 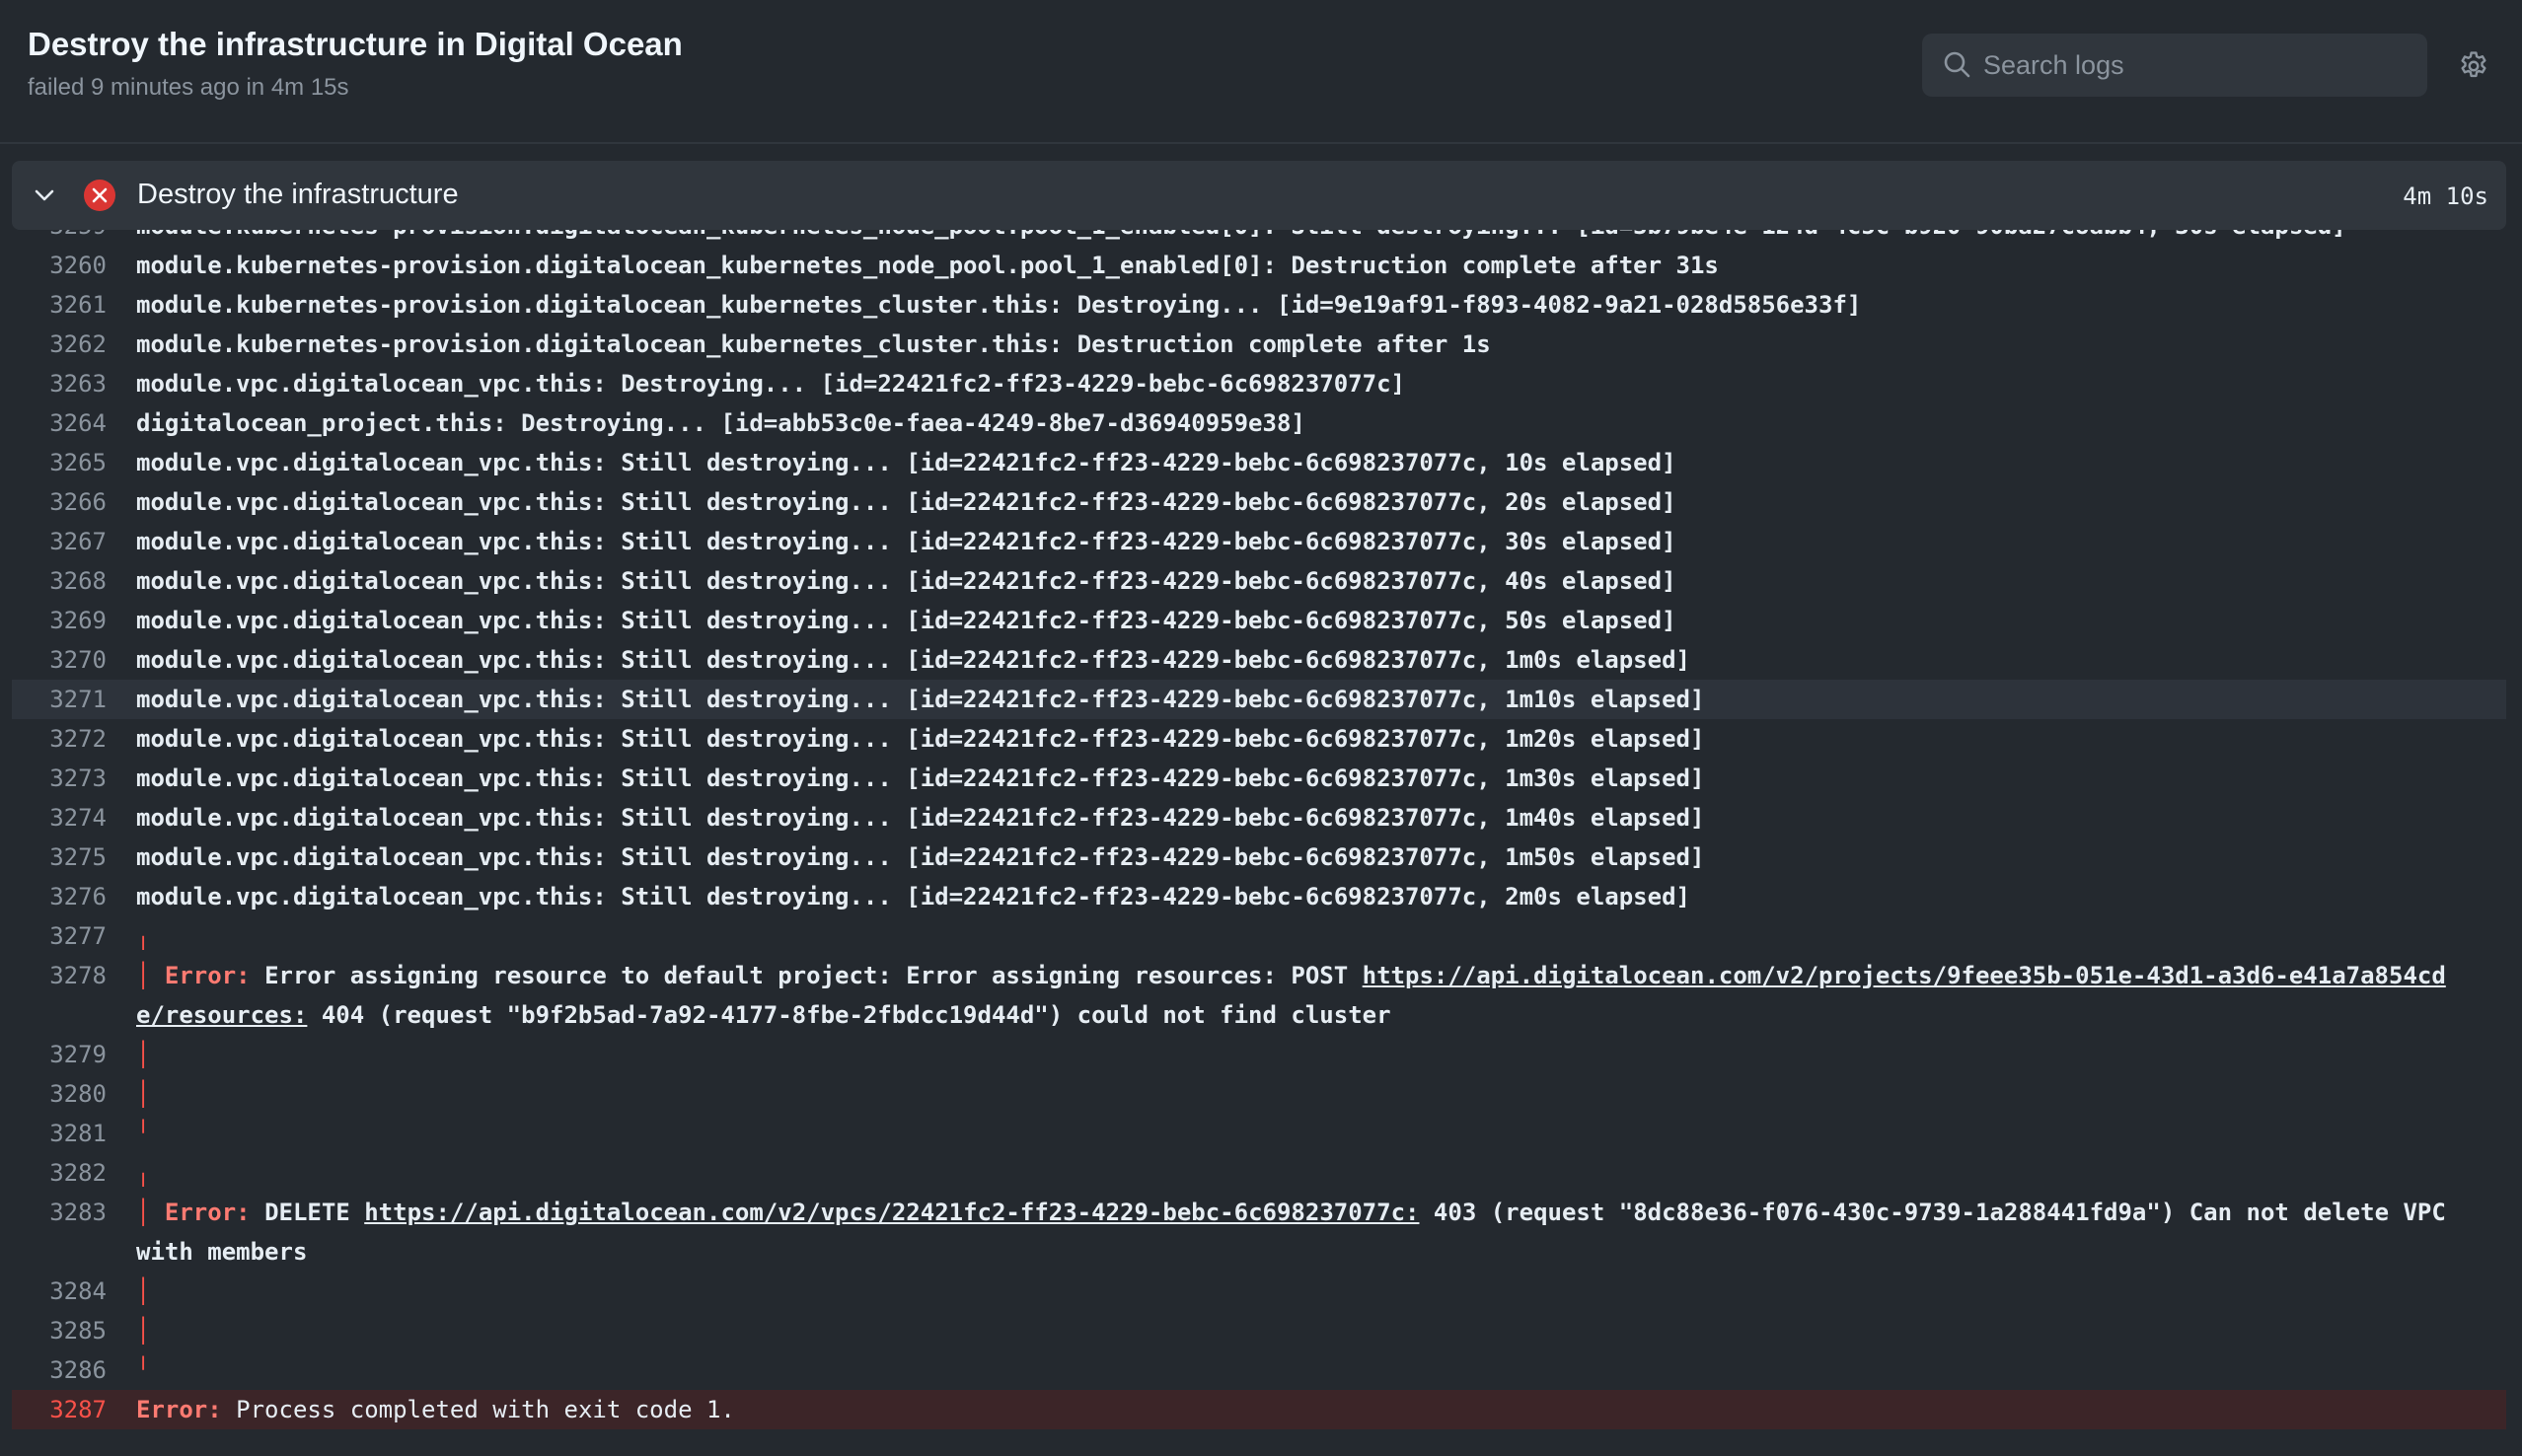 What do you see at coordinates (2195, 65) in the screenshot?
I see `search-input` at bounding box center [2195, 65].